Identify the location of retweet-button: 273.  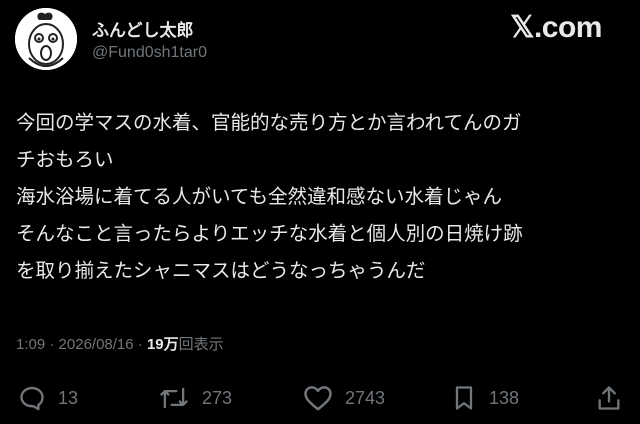
(195, 398).